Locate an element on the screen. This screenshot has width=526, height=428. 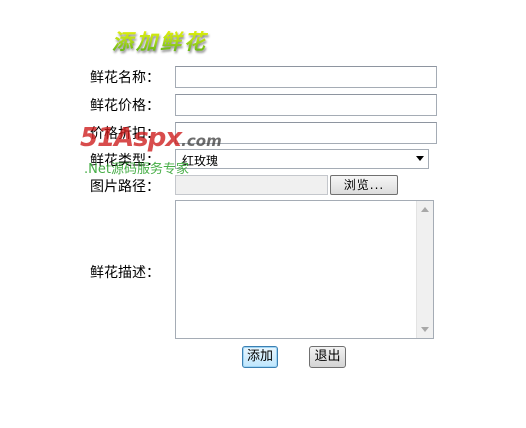
scroll-up-arrow-icon is located at coordinates (425, 209).